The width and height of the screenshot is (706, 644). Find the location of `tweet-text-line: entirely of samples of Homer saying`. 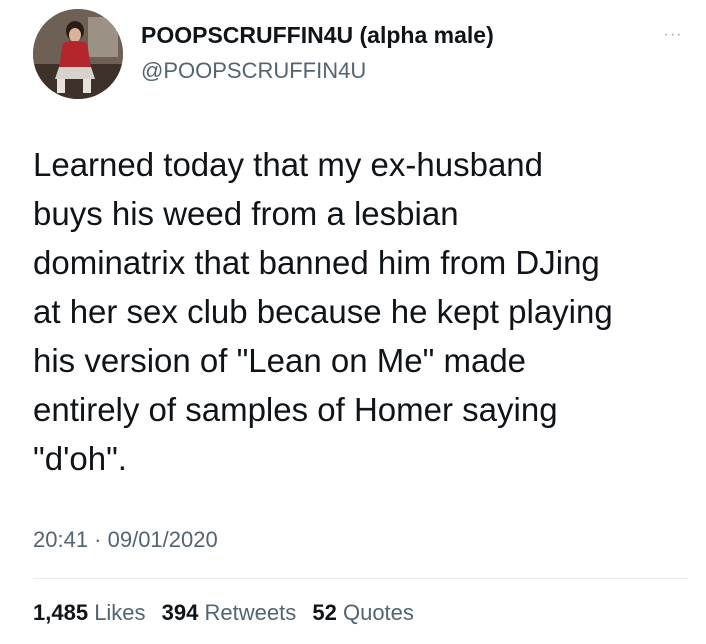

tweet-text-line: entirely of samples of Homer saying is located at coordinates (295, 409).